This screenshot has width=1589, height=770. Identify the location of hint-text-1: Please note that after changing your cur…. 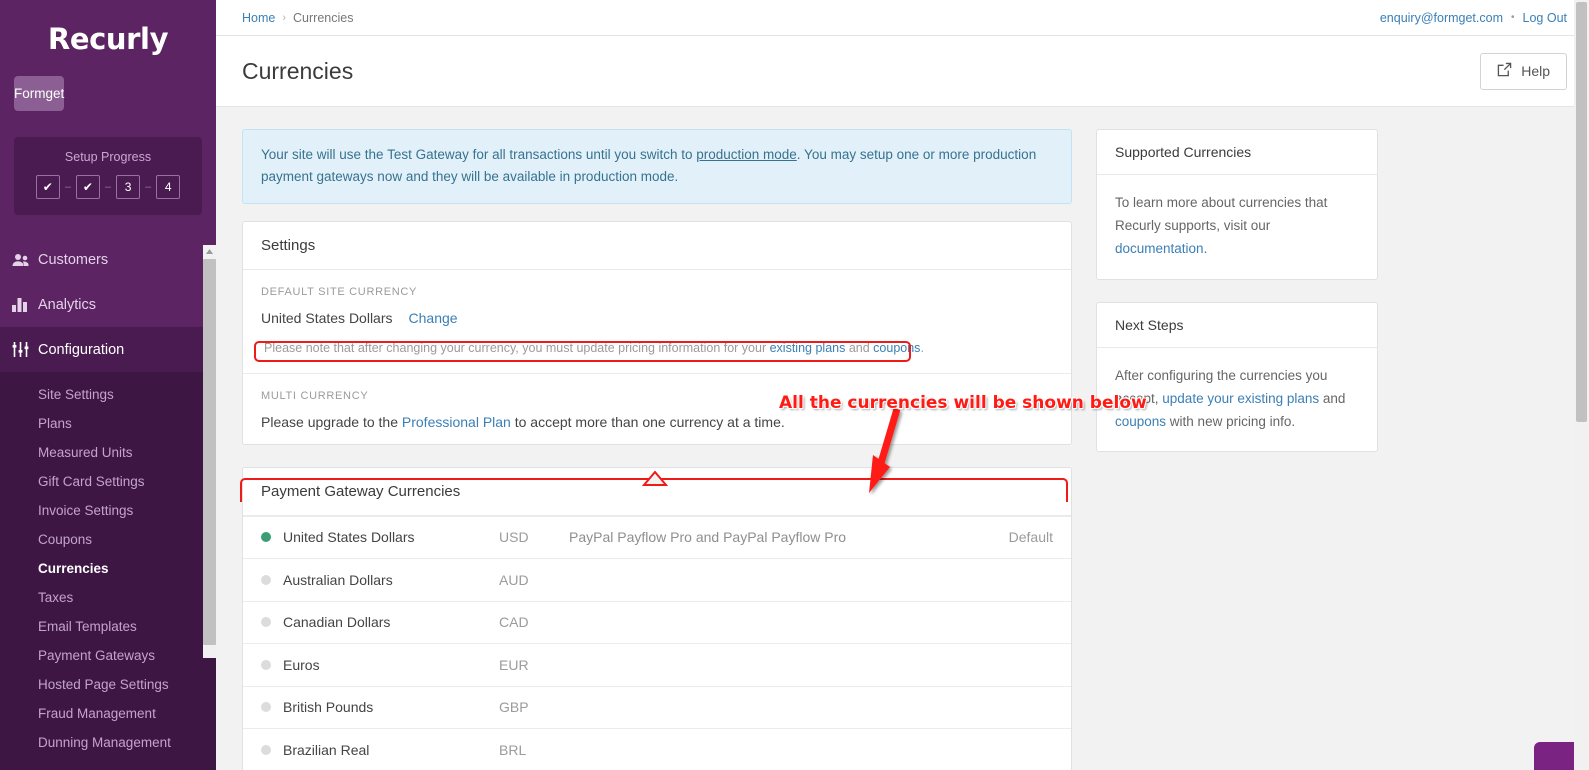
(517, 347).